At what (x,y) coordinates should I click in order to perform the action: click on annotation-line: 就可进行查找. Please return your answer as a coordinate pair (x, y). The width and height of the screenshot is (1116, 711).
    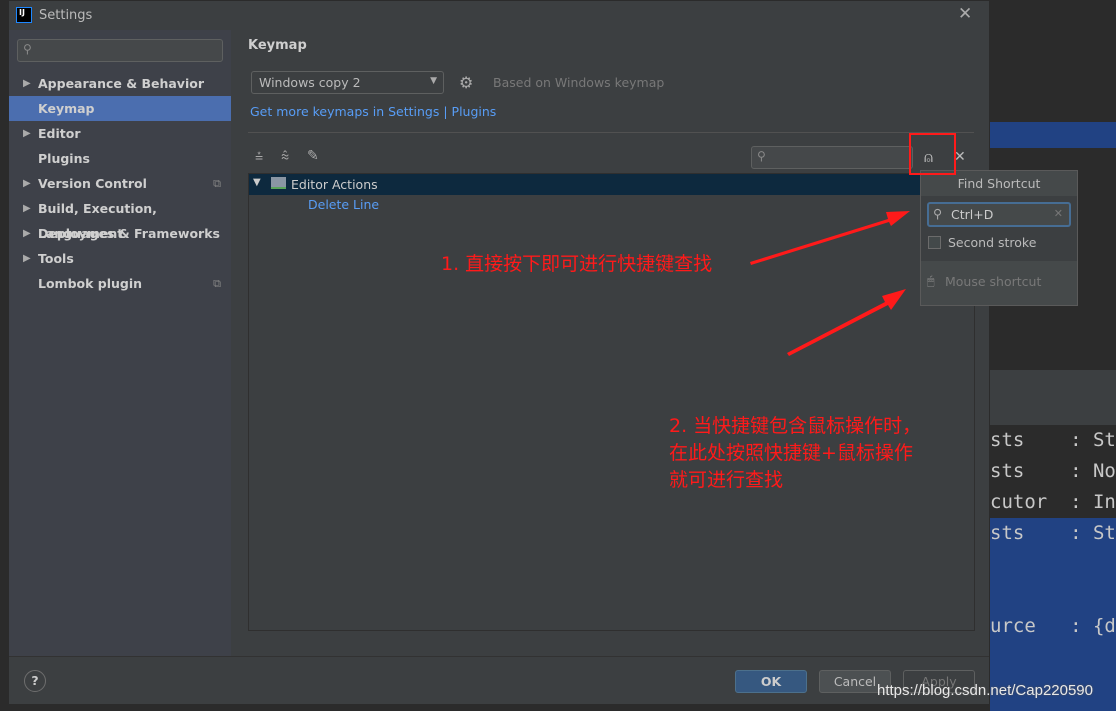
    Looking at the image, I should click on (726, 480).